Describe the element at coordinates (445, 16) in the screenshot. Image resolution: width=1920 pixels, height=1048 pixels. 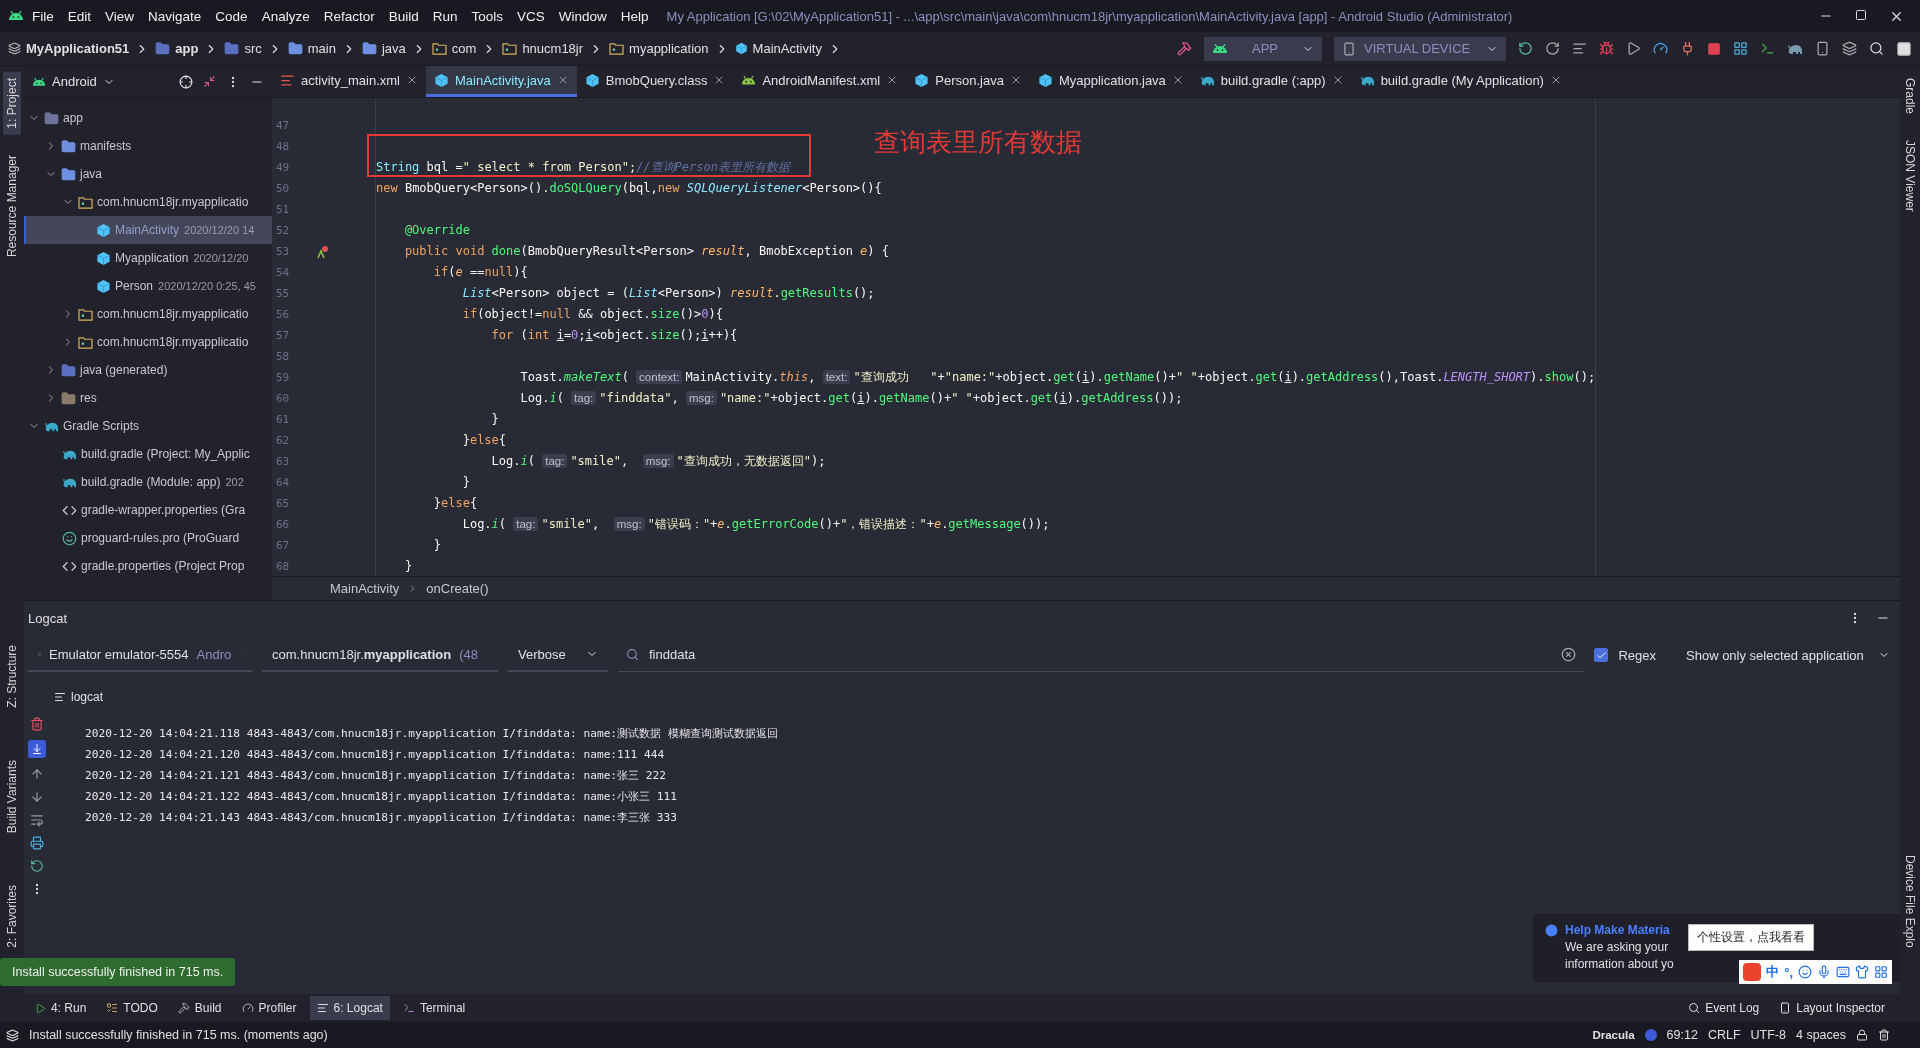
I see `menu-item: Run` at that location.